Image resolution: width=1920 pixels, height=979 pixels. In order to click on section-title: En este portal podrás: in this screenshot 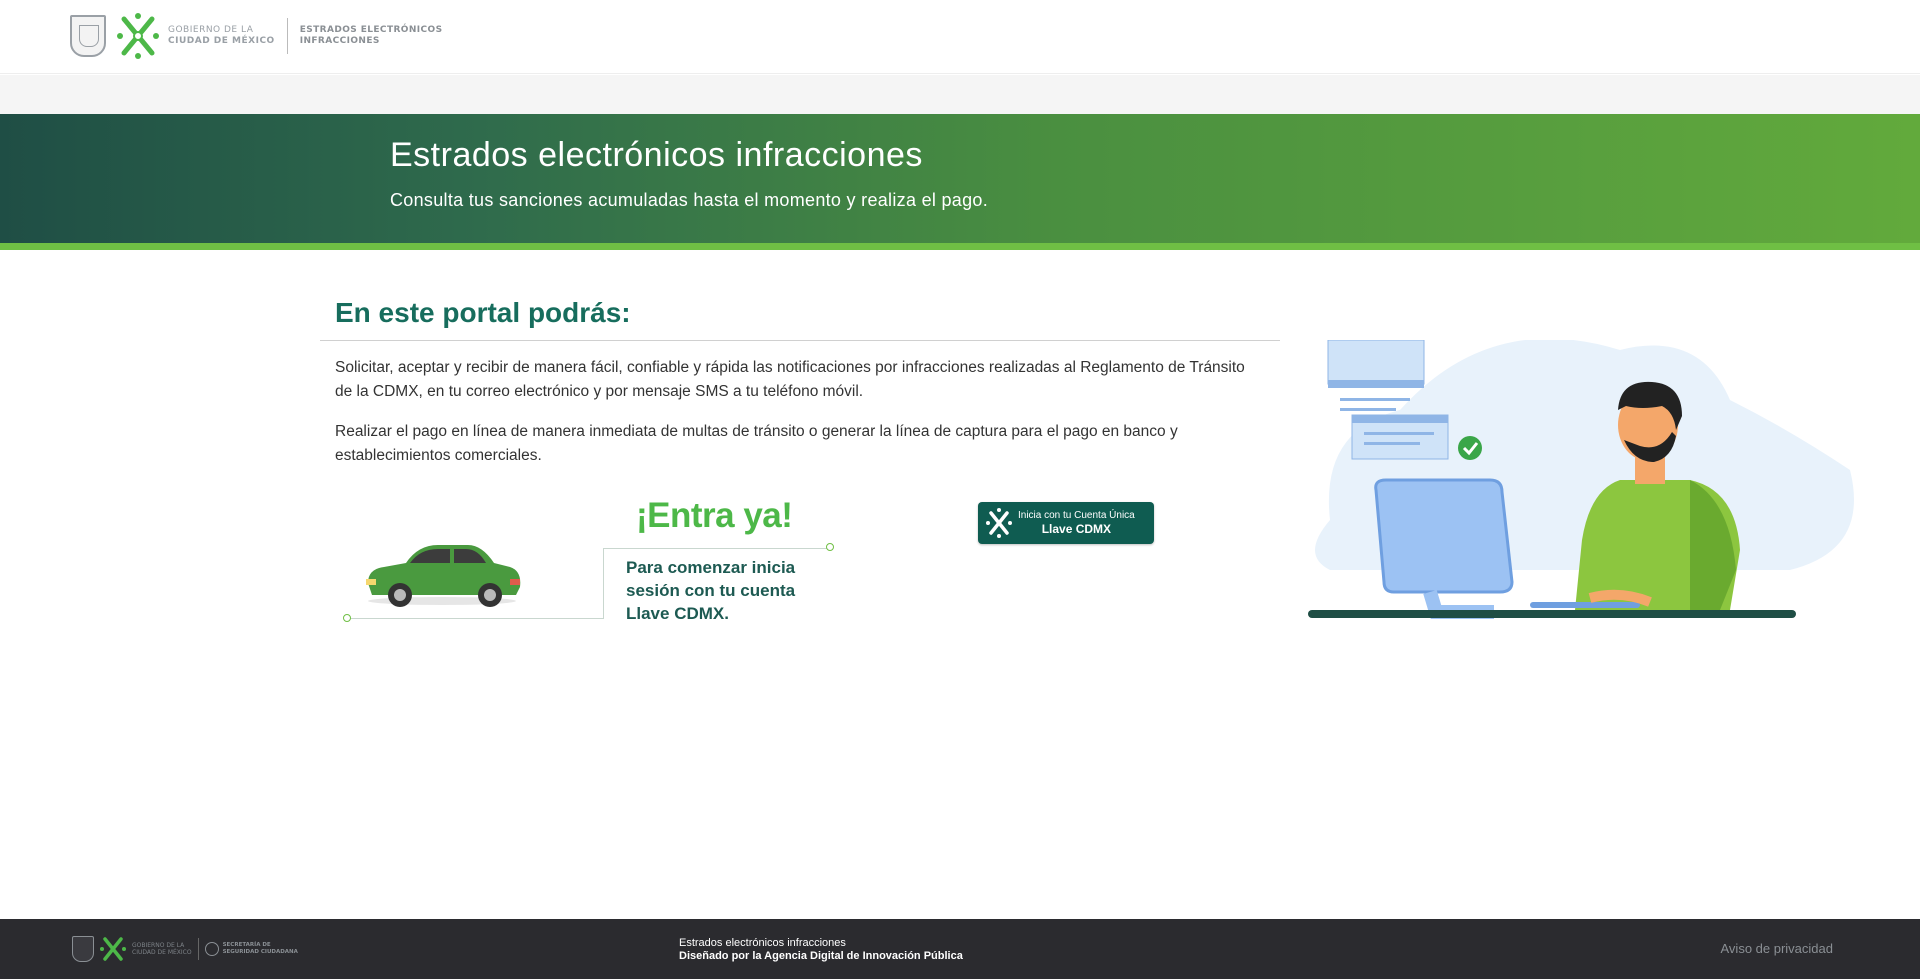, I will do `click(483, 312)`.